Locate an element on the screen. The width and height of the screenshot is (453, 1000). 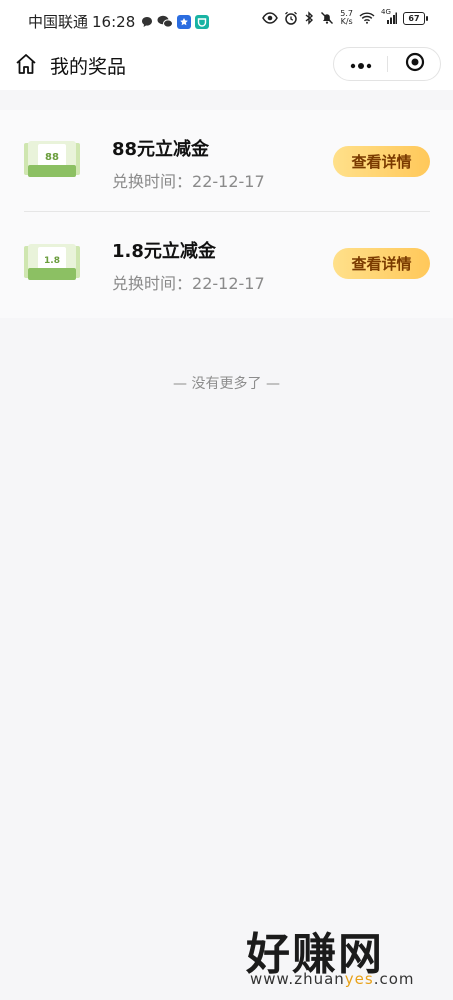
network-speed: 5.7 K/s is located at coordinates (346, 18).